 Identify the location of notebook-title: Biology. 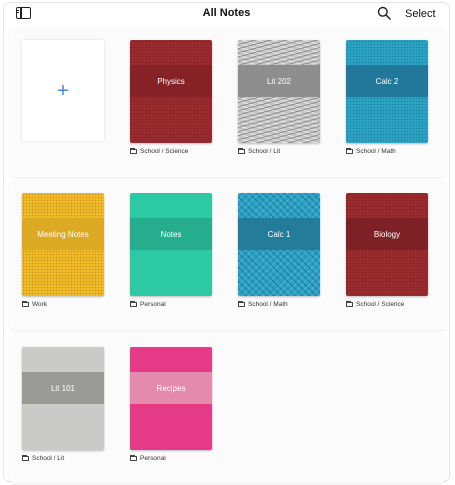
(387, 234).